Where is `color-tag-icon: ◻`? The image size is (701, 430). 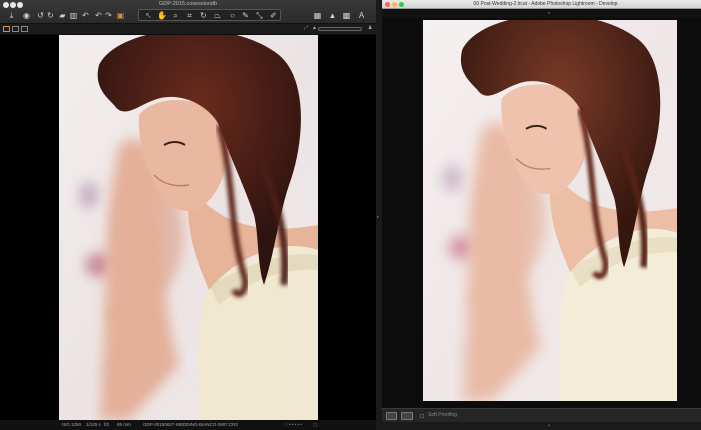
color-tag-icon: ◻ is located at coordinates (315, 425).